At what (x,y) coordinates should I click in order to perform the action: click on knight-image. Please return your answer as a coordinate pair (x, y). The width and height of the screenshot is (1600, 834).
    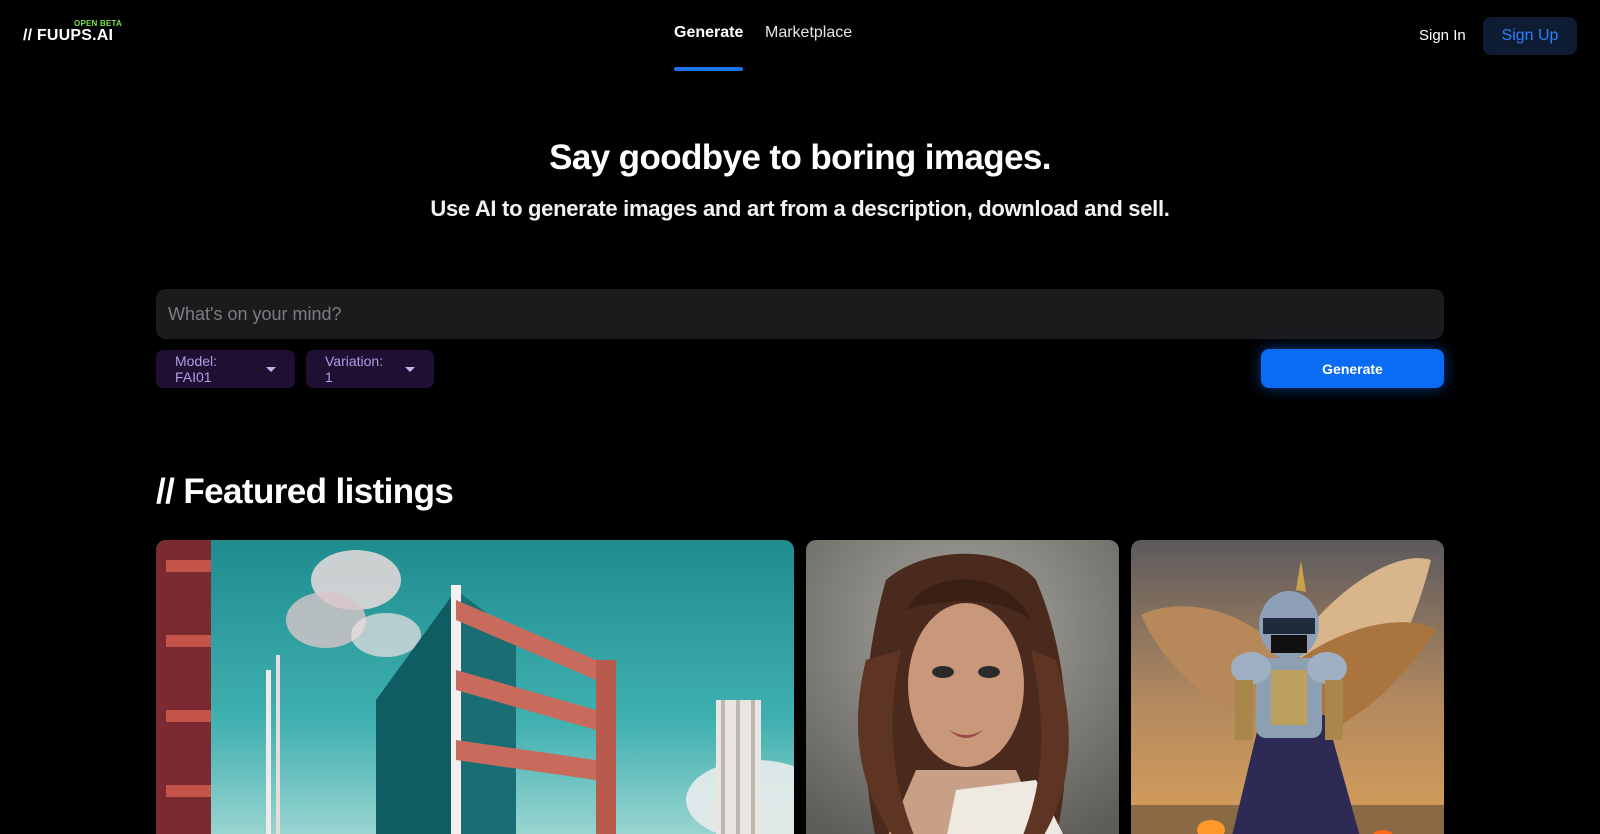
    Looking at the image, I should click on (1287, 687).